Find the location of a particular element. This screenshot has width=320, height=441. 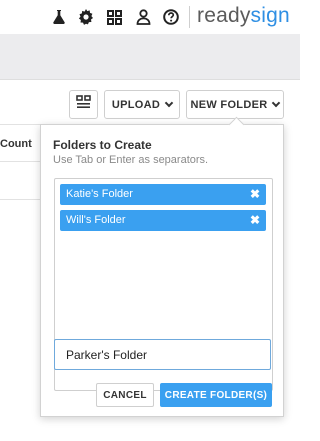

flask-icon is located at coordinates (59, 17).